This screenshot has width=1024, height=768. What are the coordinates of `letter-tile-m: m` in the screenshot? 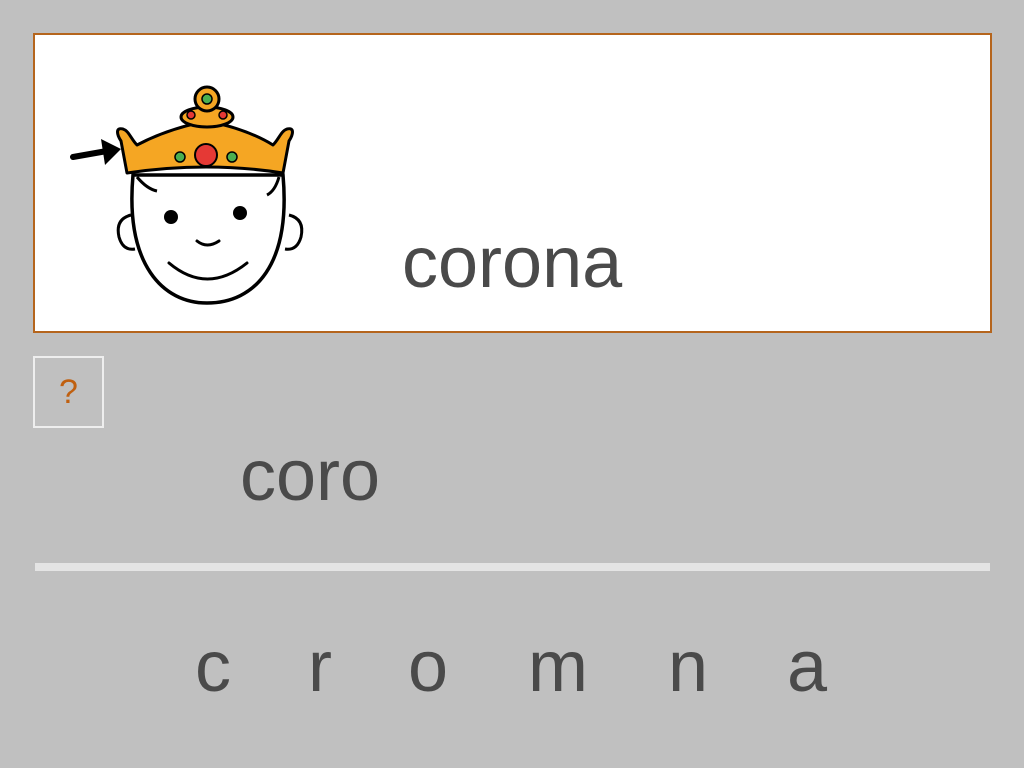 It's located at (558, 667).